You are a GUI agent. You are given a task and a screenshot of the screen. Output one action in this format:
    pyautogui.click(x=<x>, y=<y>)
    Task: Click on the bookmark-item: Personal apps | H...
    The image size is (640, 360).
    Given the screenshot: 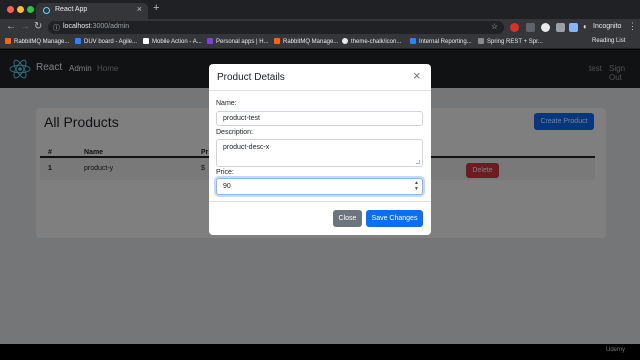 What is the action you would take?
    pyautogui.click(x=238, y=42)
    